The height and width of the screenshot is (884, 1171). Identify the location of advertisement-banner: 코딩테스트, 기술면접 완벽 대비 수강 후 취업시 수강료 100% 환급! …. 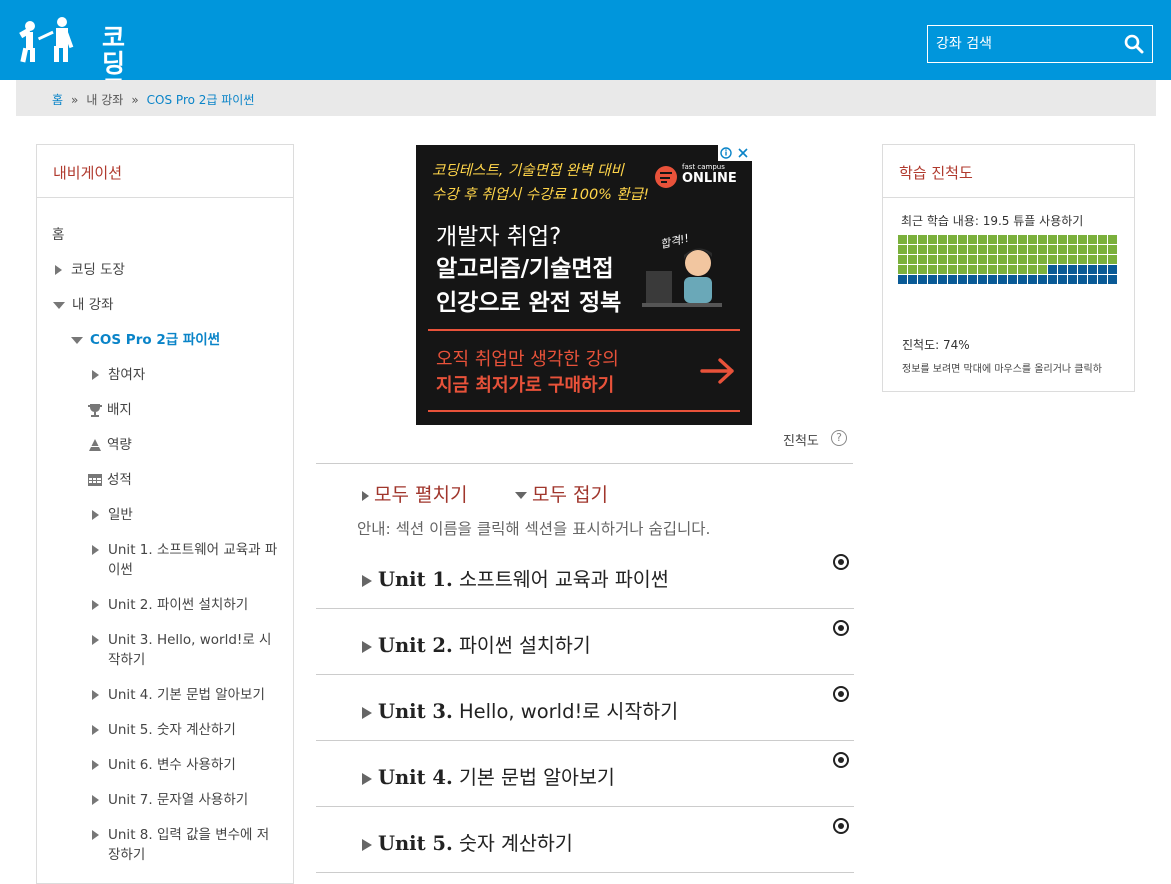
(584, 285).